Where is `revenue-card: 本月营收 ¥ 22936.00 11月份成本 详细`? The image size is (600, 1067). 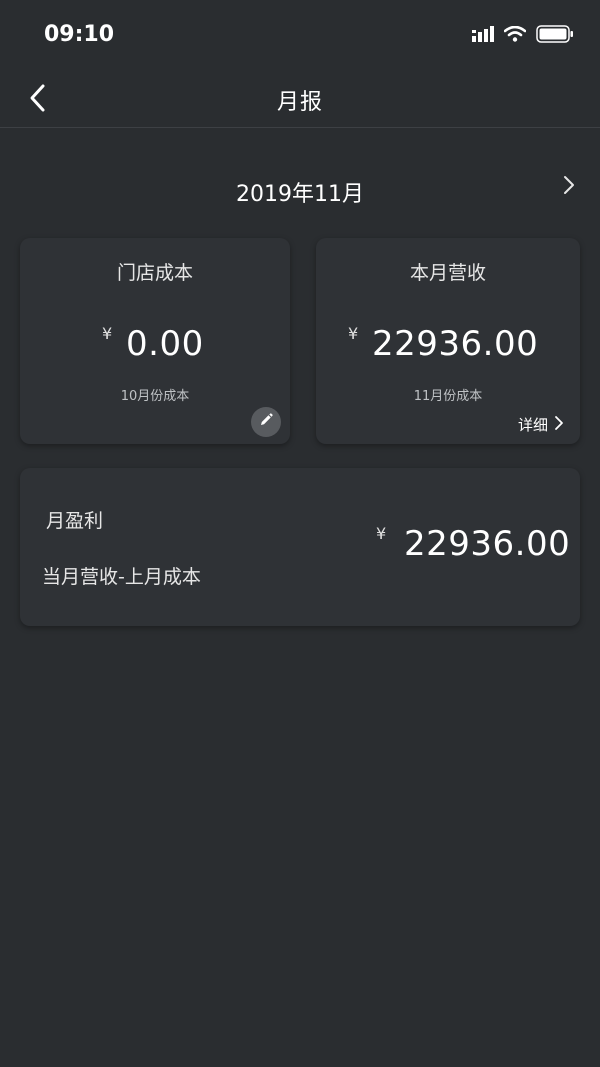
revenue-card: 本月营收 ¥ 22936.00 11月份成本 详细 is located at coordinates (448, 341).